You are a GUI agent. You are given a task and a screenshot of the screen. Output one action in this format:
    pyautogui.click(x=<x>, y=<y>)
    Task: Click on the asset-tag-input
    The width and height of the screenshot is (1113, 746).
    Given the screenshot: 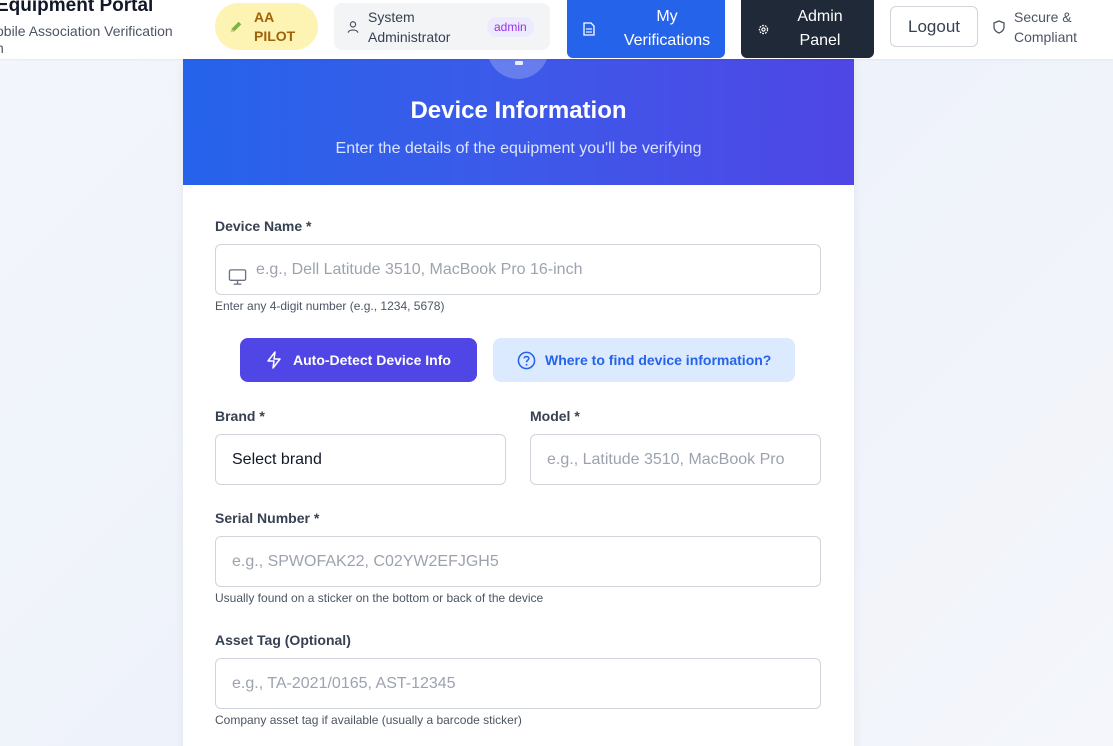 What is the action you would take?
    pyautogui.click(x=526, y=683)
    